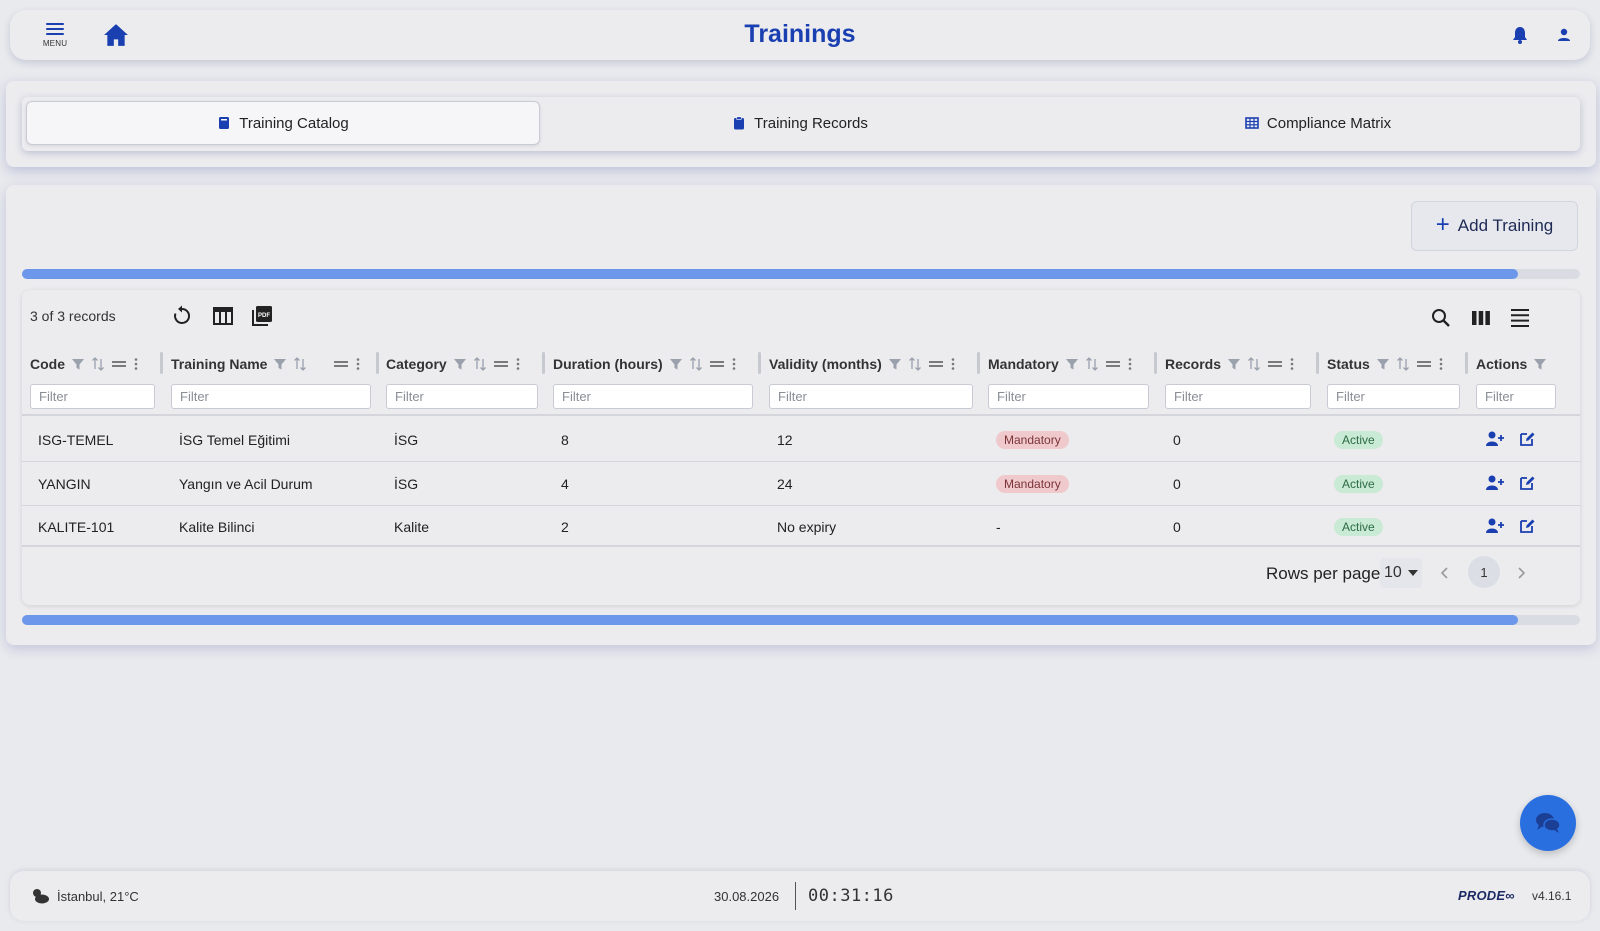 This screenshot has width=1600, height=931. Describe the element at coordinates (653, 396) in the screenshot. I see `filter-duration` at that location.